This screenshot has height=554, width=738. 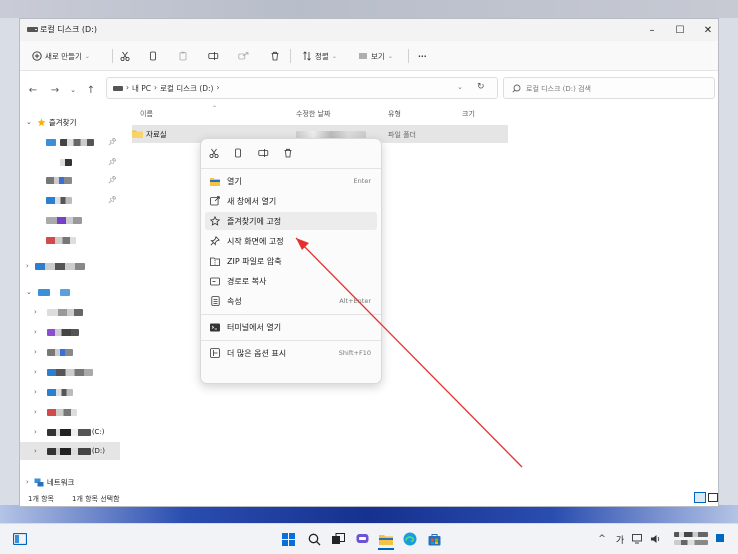 I want to click on chat-icon, so click(x=362, y=539).